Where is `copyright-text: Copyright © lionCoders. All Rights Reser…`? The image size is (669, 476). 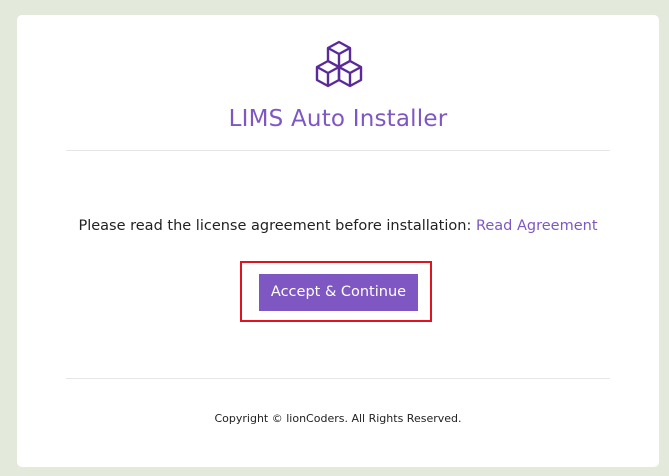
copyright-text: Copyright © lionCoders. All Rights Reser… is located at coordinates (338, 418).